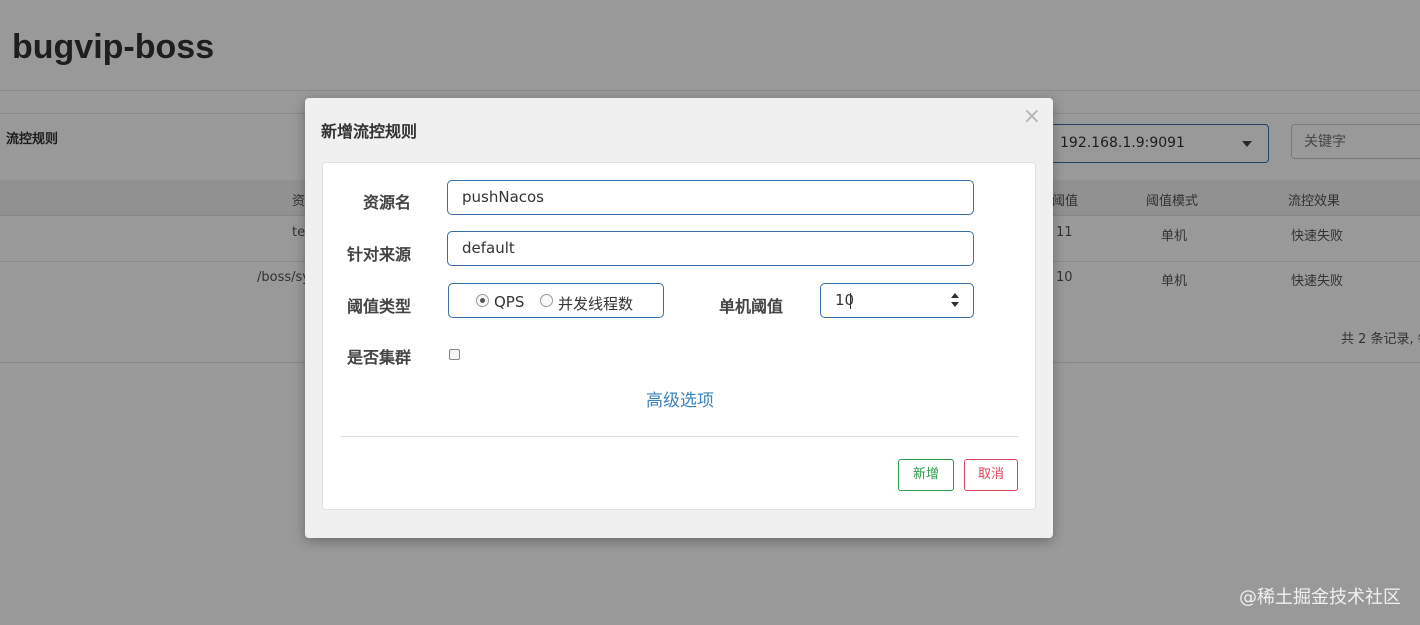 The image size is (1420, 625). Describe the element at coordinates (482, 300) in the screenshot. I see `radio-qps` at that location.